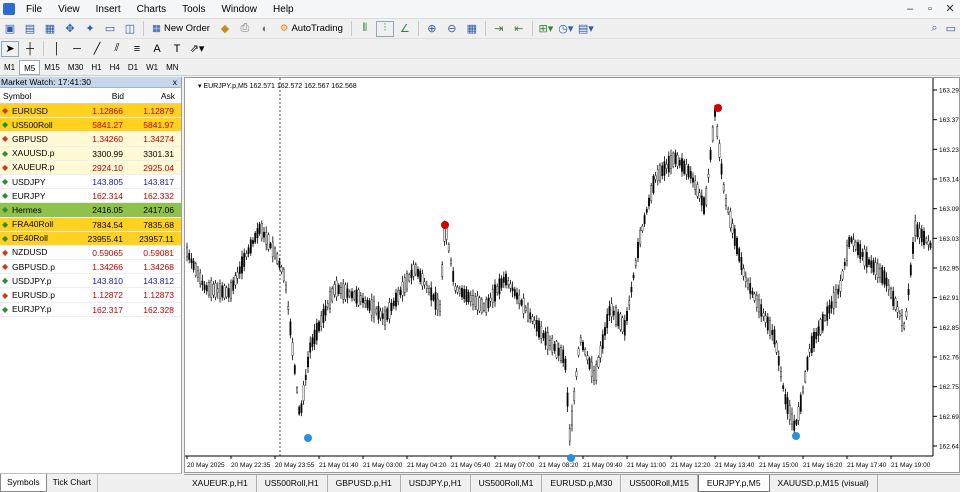  Describe the element at coordinates (90, 210) in the screenshot. I see `table-row: ◆ Hermes 2416.05 2417.06` at that location.